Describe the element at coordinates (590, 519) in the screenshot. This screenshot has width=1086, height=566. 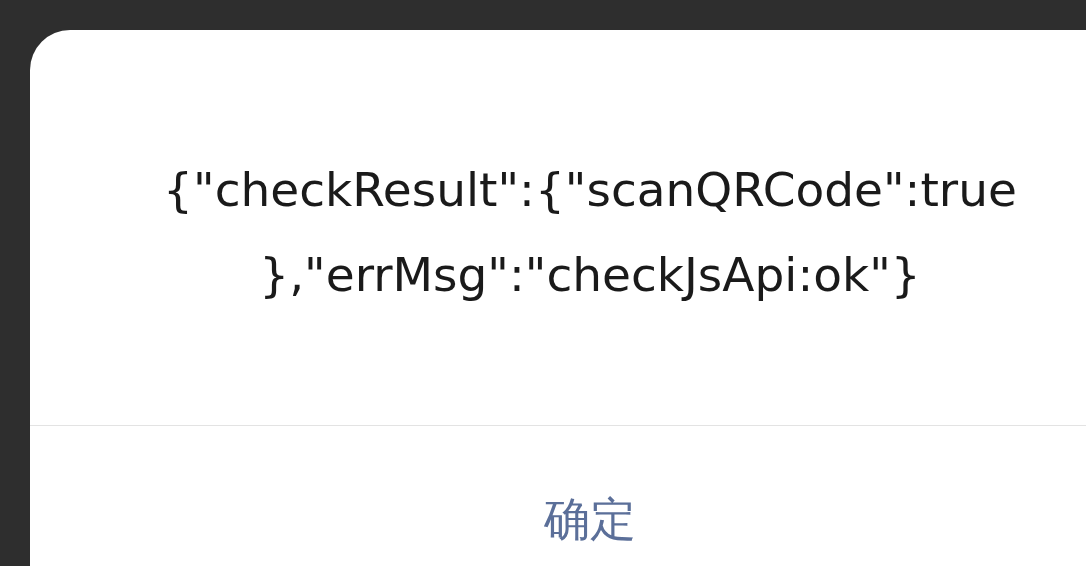
I see `confirm-button: 确定` at that location.